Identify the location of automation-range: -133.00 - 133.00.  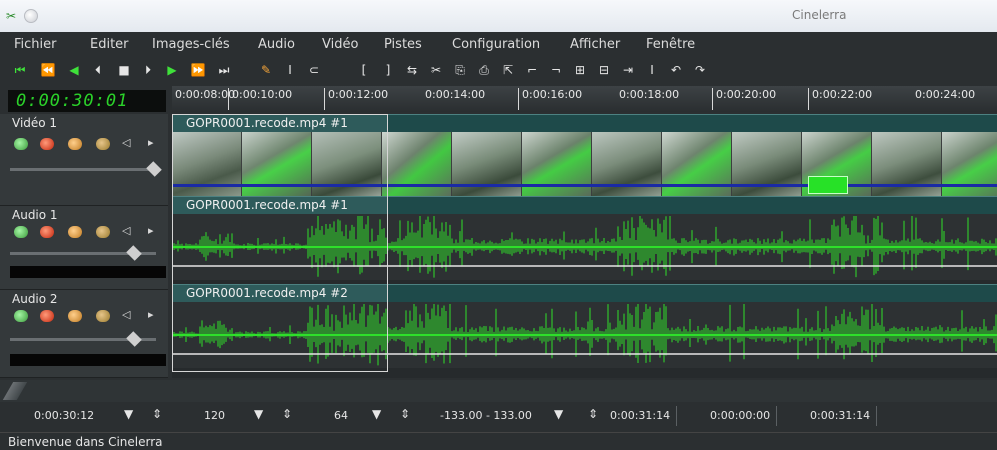
(486, 415).